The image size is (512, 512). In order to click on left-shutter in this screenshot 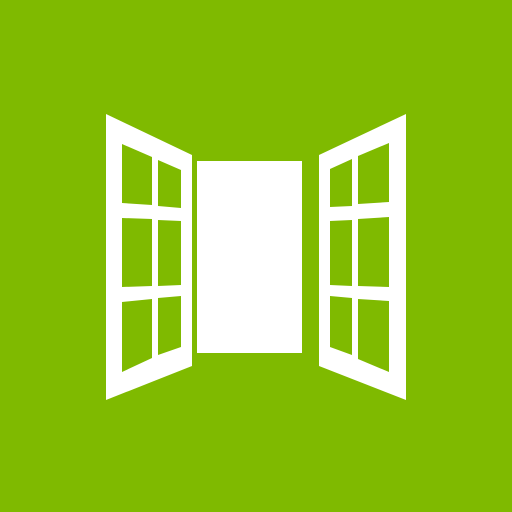, I will do `click(149, 257)`.